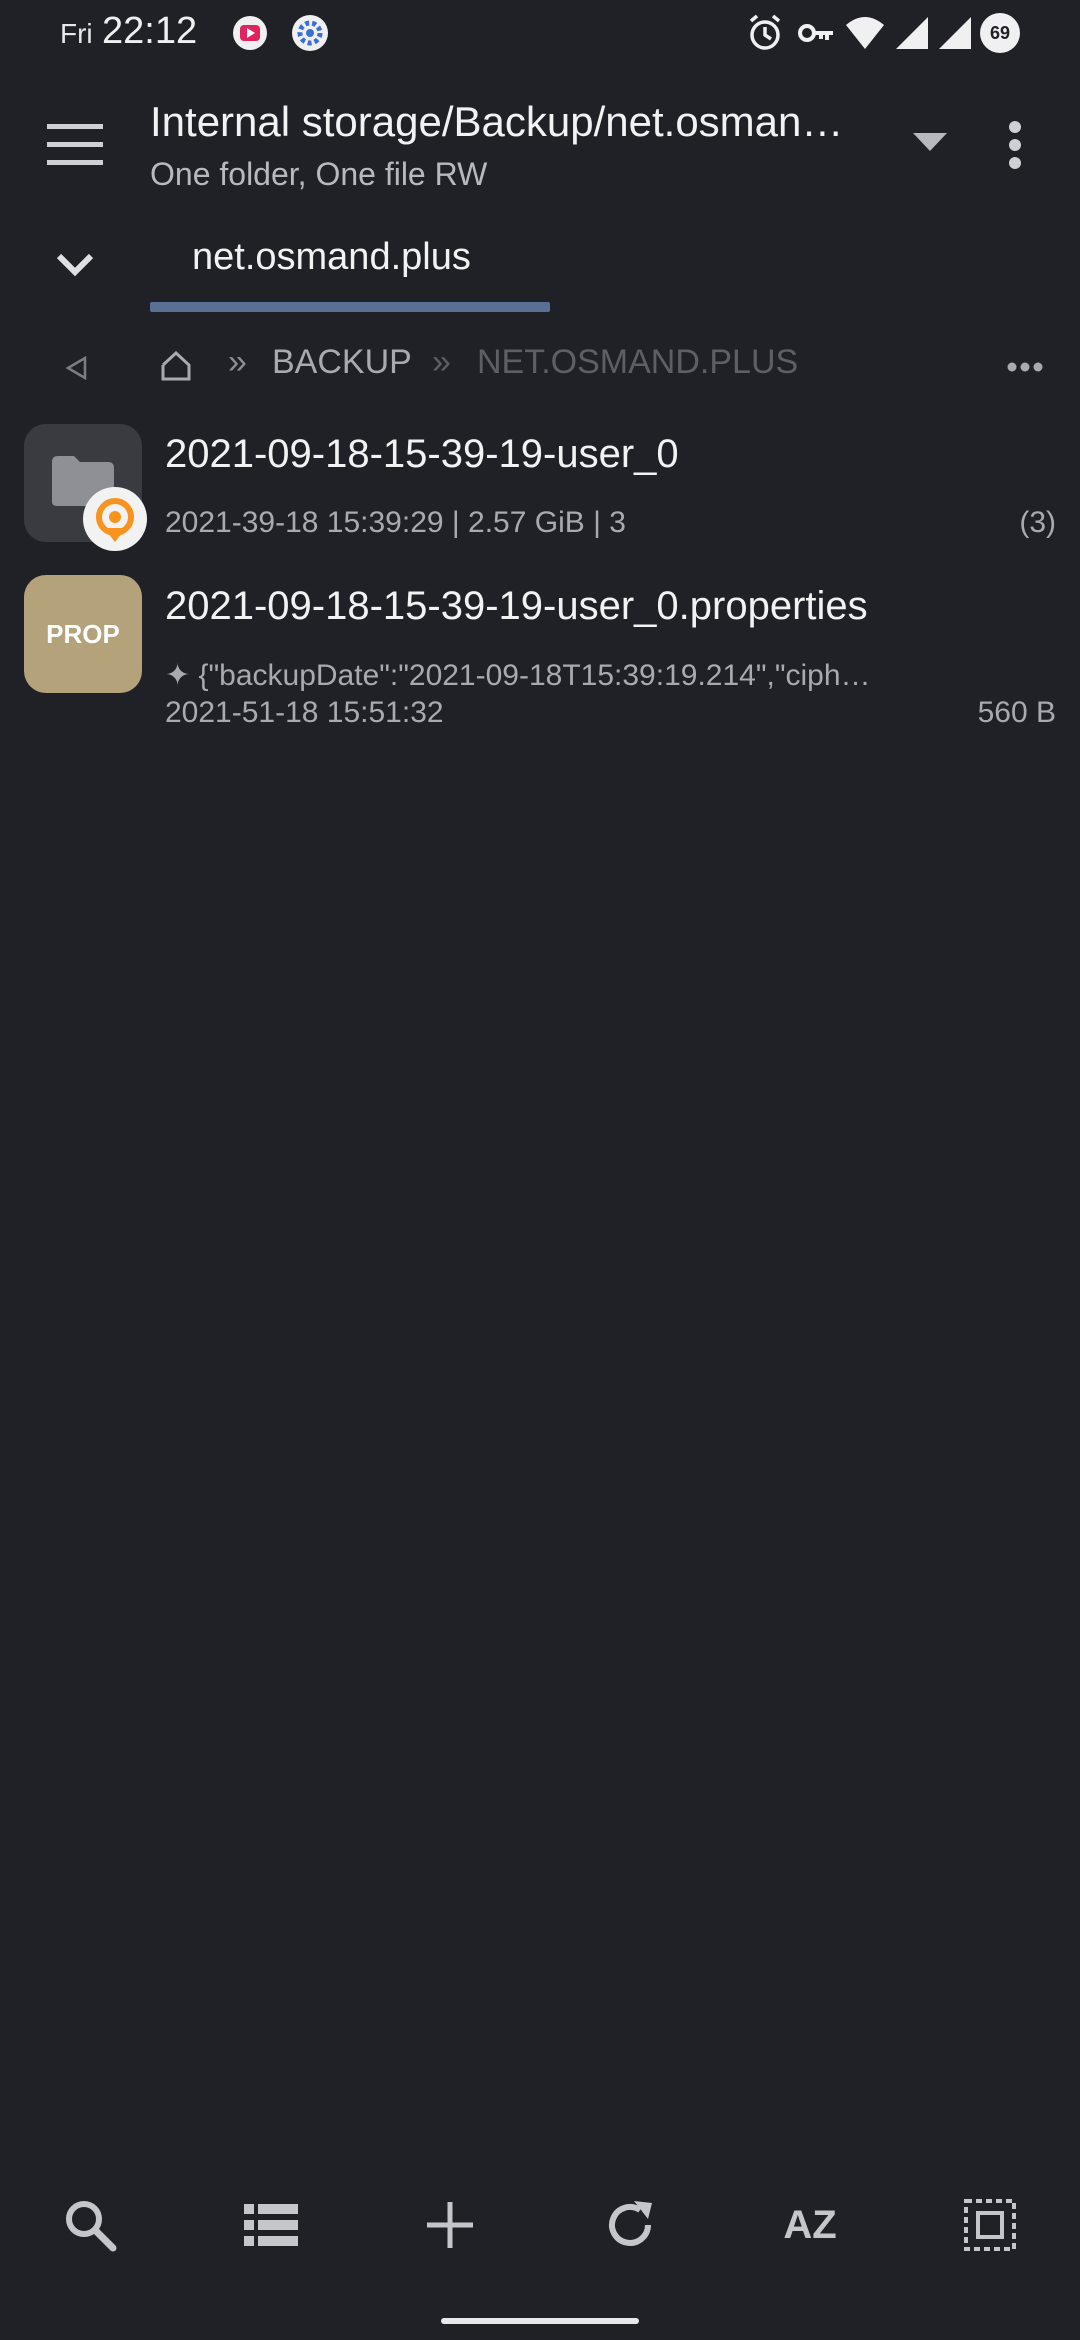 The width and height of the screenshot is (1080, 2340). What do you see at coordinates (331, 257) in the screenshot?
I see `tab-net-osmand-plus: net.osmand.plus` at bounding box center [331, 257].